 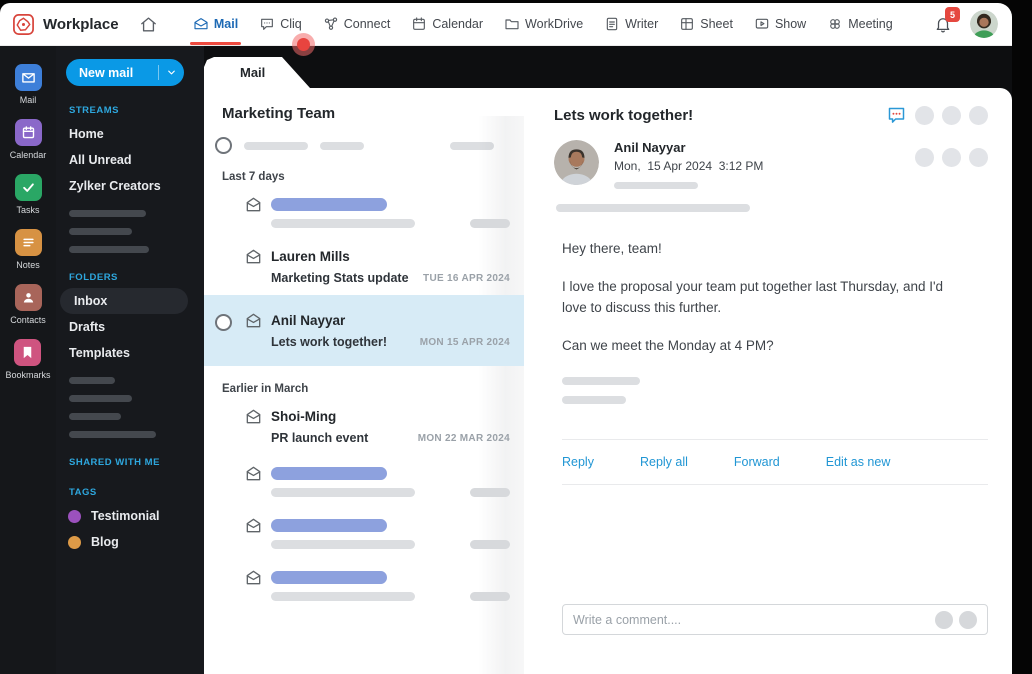 I want to click on notifications-button: 5, so click(x=947, y=20).